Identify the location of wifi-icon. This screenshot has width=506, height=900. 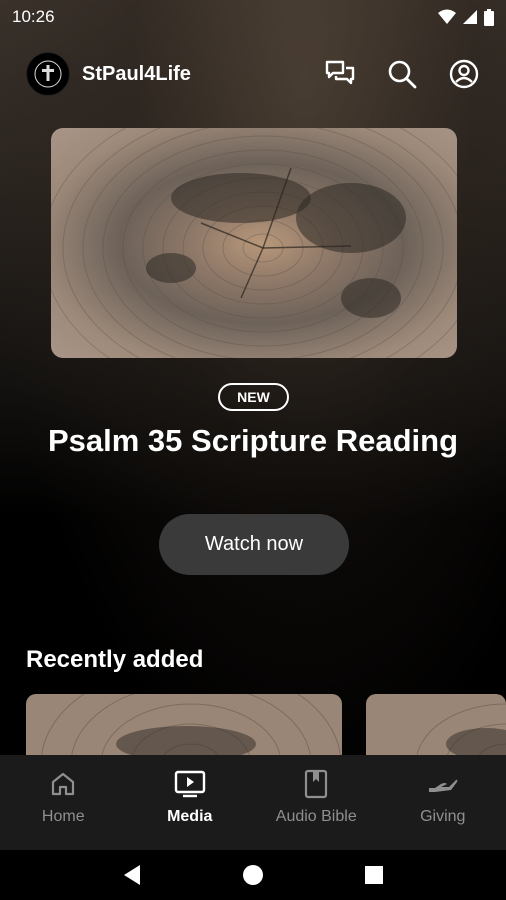
(447, 16).